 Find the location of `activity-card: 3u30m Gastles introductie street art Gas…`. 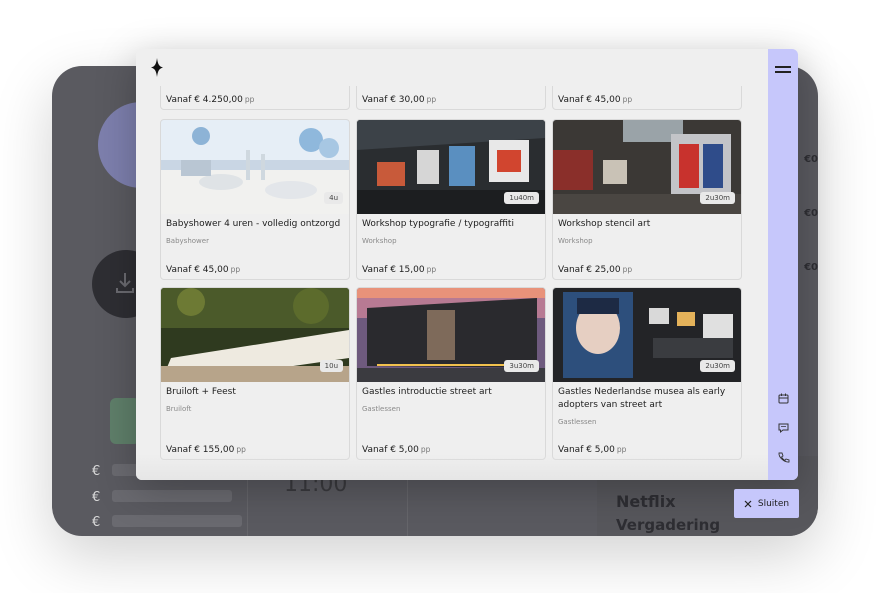

activity-card: 3u30m Gastles introductie street art Gas… is located at coordinates (451, 373).